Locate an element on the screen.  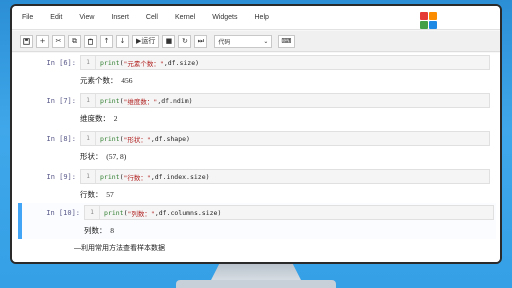
copy-icon: ⧉ is located at coordinates (74, 41).